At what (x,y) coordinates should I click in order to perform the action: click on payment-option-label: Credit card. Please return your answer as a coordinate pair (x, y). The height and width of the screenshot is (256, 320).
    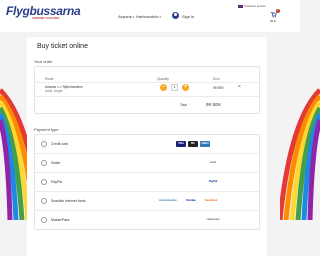
    Looking at the image, I should click on (60, 144).